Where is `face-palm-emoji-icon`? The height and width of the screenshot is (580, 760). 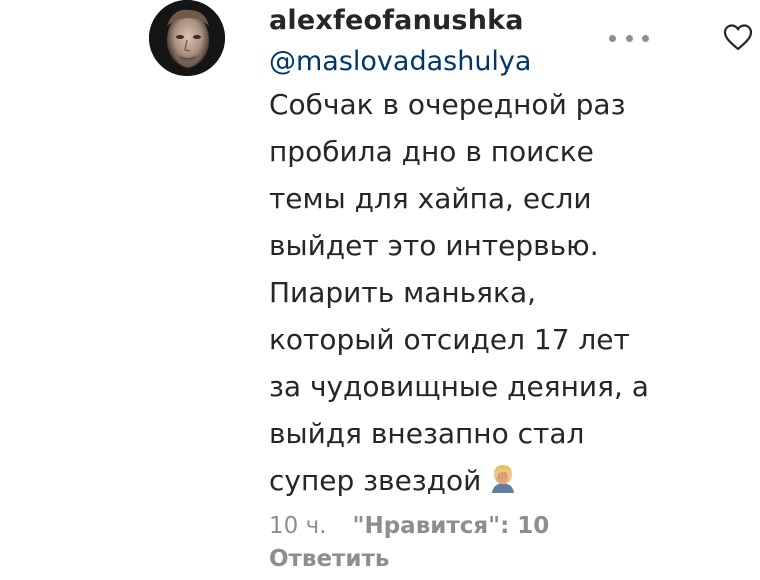 face-palm-emoji-icon is located at coordinates (503, 479).